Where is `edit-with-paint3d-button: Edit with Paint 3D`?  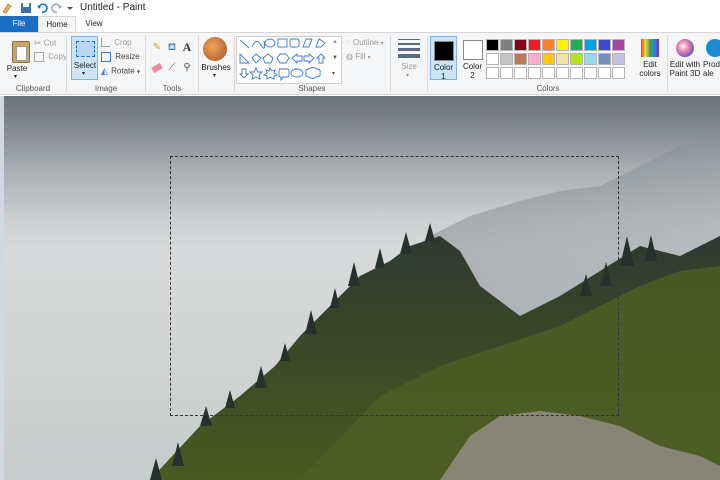 edit-with-paint3d-button: Edit with Paint 3D is located at coordinates (685, 57).